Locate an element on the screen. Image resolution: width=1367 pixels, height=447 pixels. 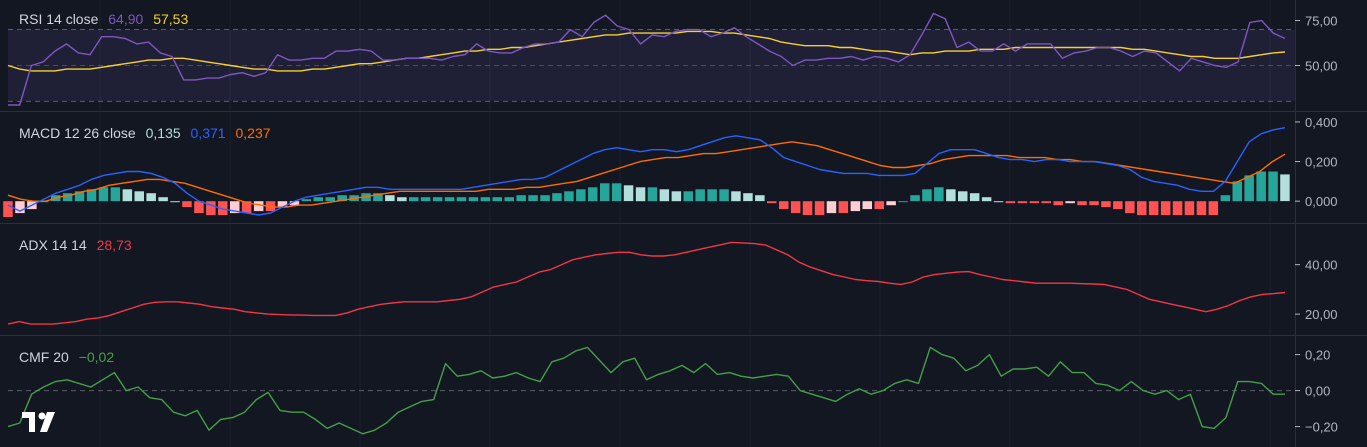
adx-legend: ADX 14 14 28,73 is located at coordinates (78, 245).